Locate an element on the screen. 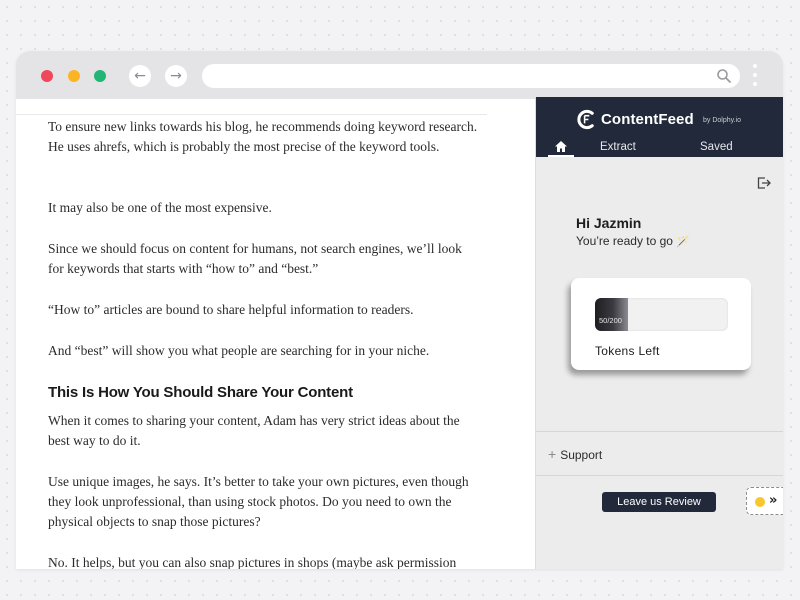  contentfeed-logo-icon is located at coordinates (585, 119).